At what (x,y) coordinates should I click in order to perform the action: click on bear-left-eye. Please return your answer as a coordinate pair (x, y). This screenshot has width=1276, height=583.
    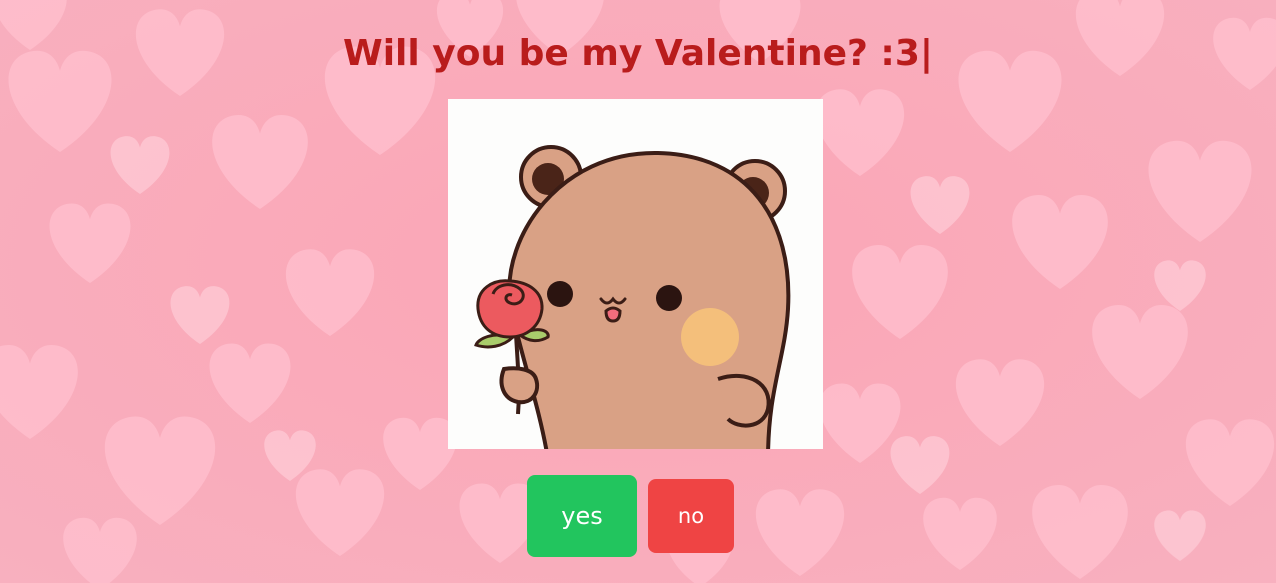
    Looking at the image, I should click on (560, 294).